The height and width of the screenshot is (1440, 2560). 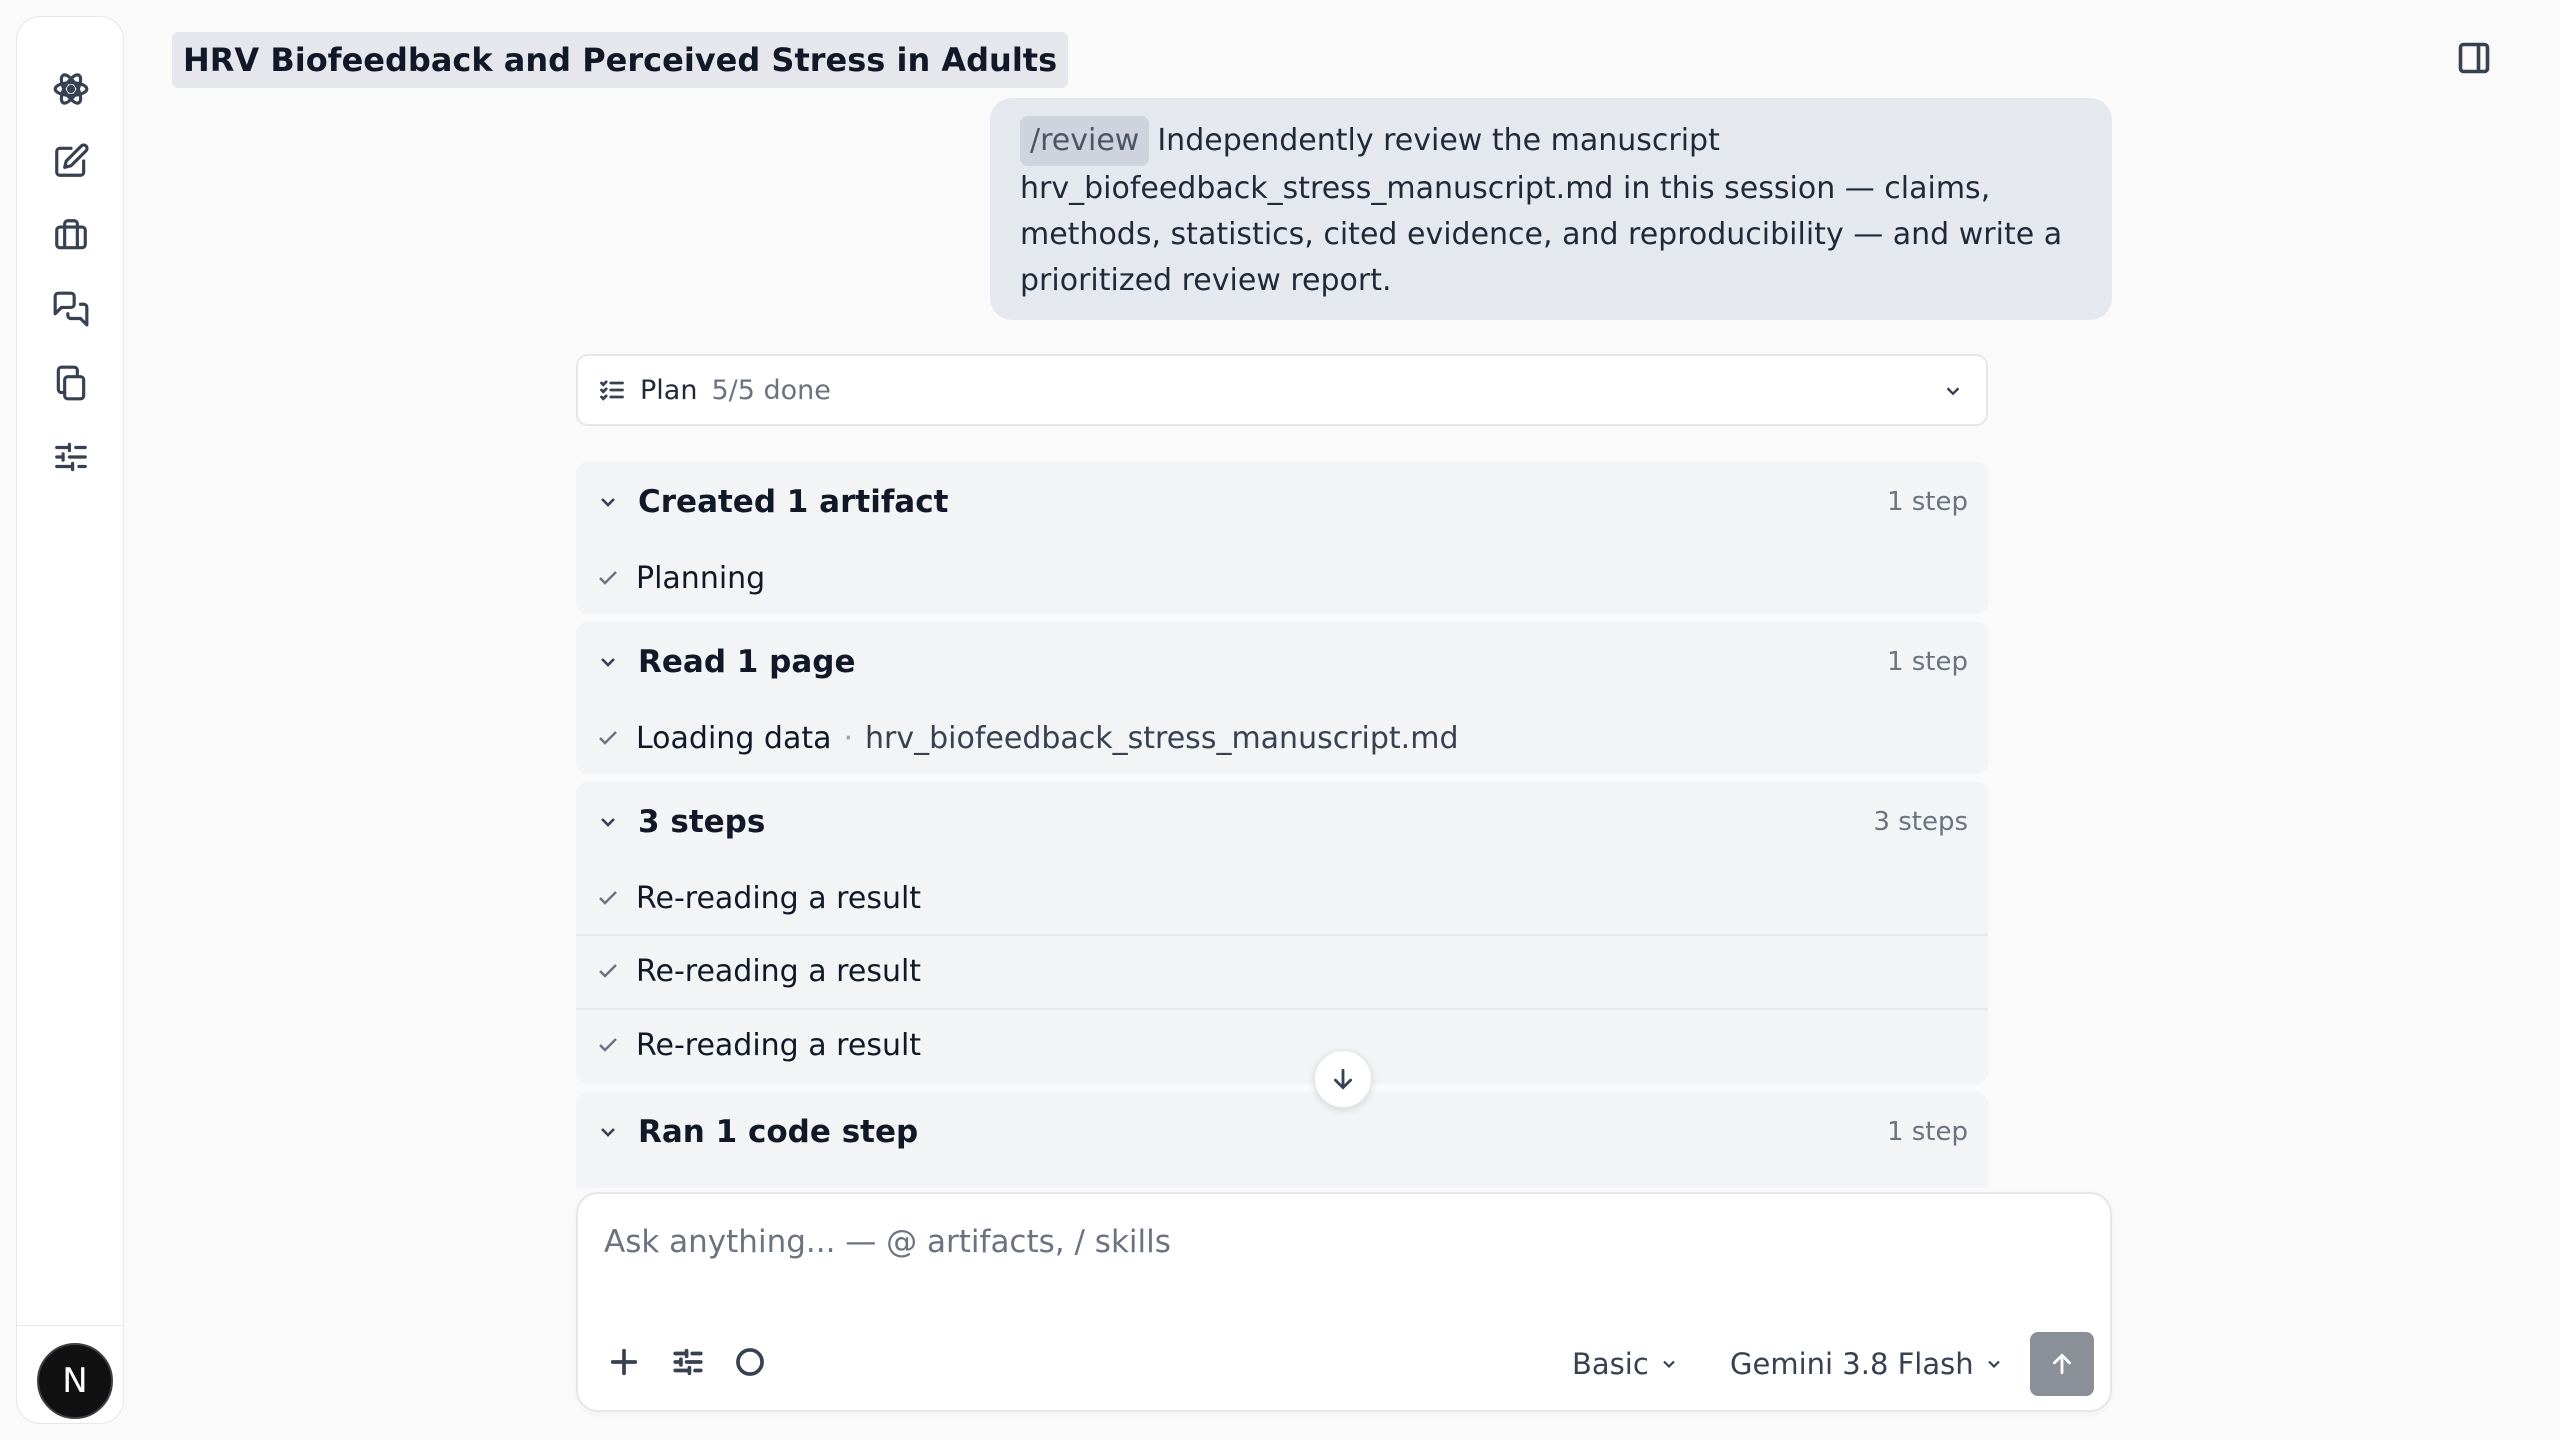 What do you see at coordinates (771, 390) in the screenshot?
I see `plan-status: 5/5 done` at bounding box center [771, 390].